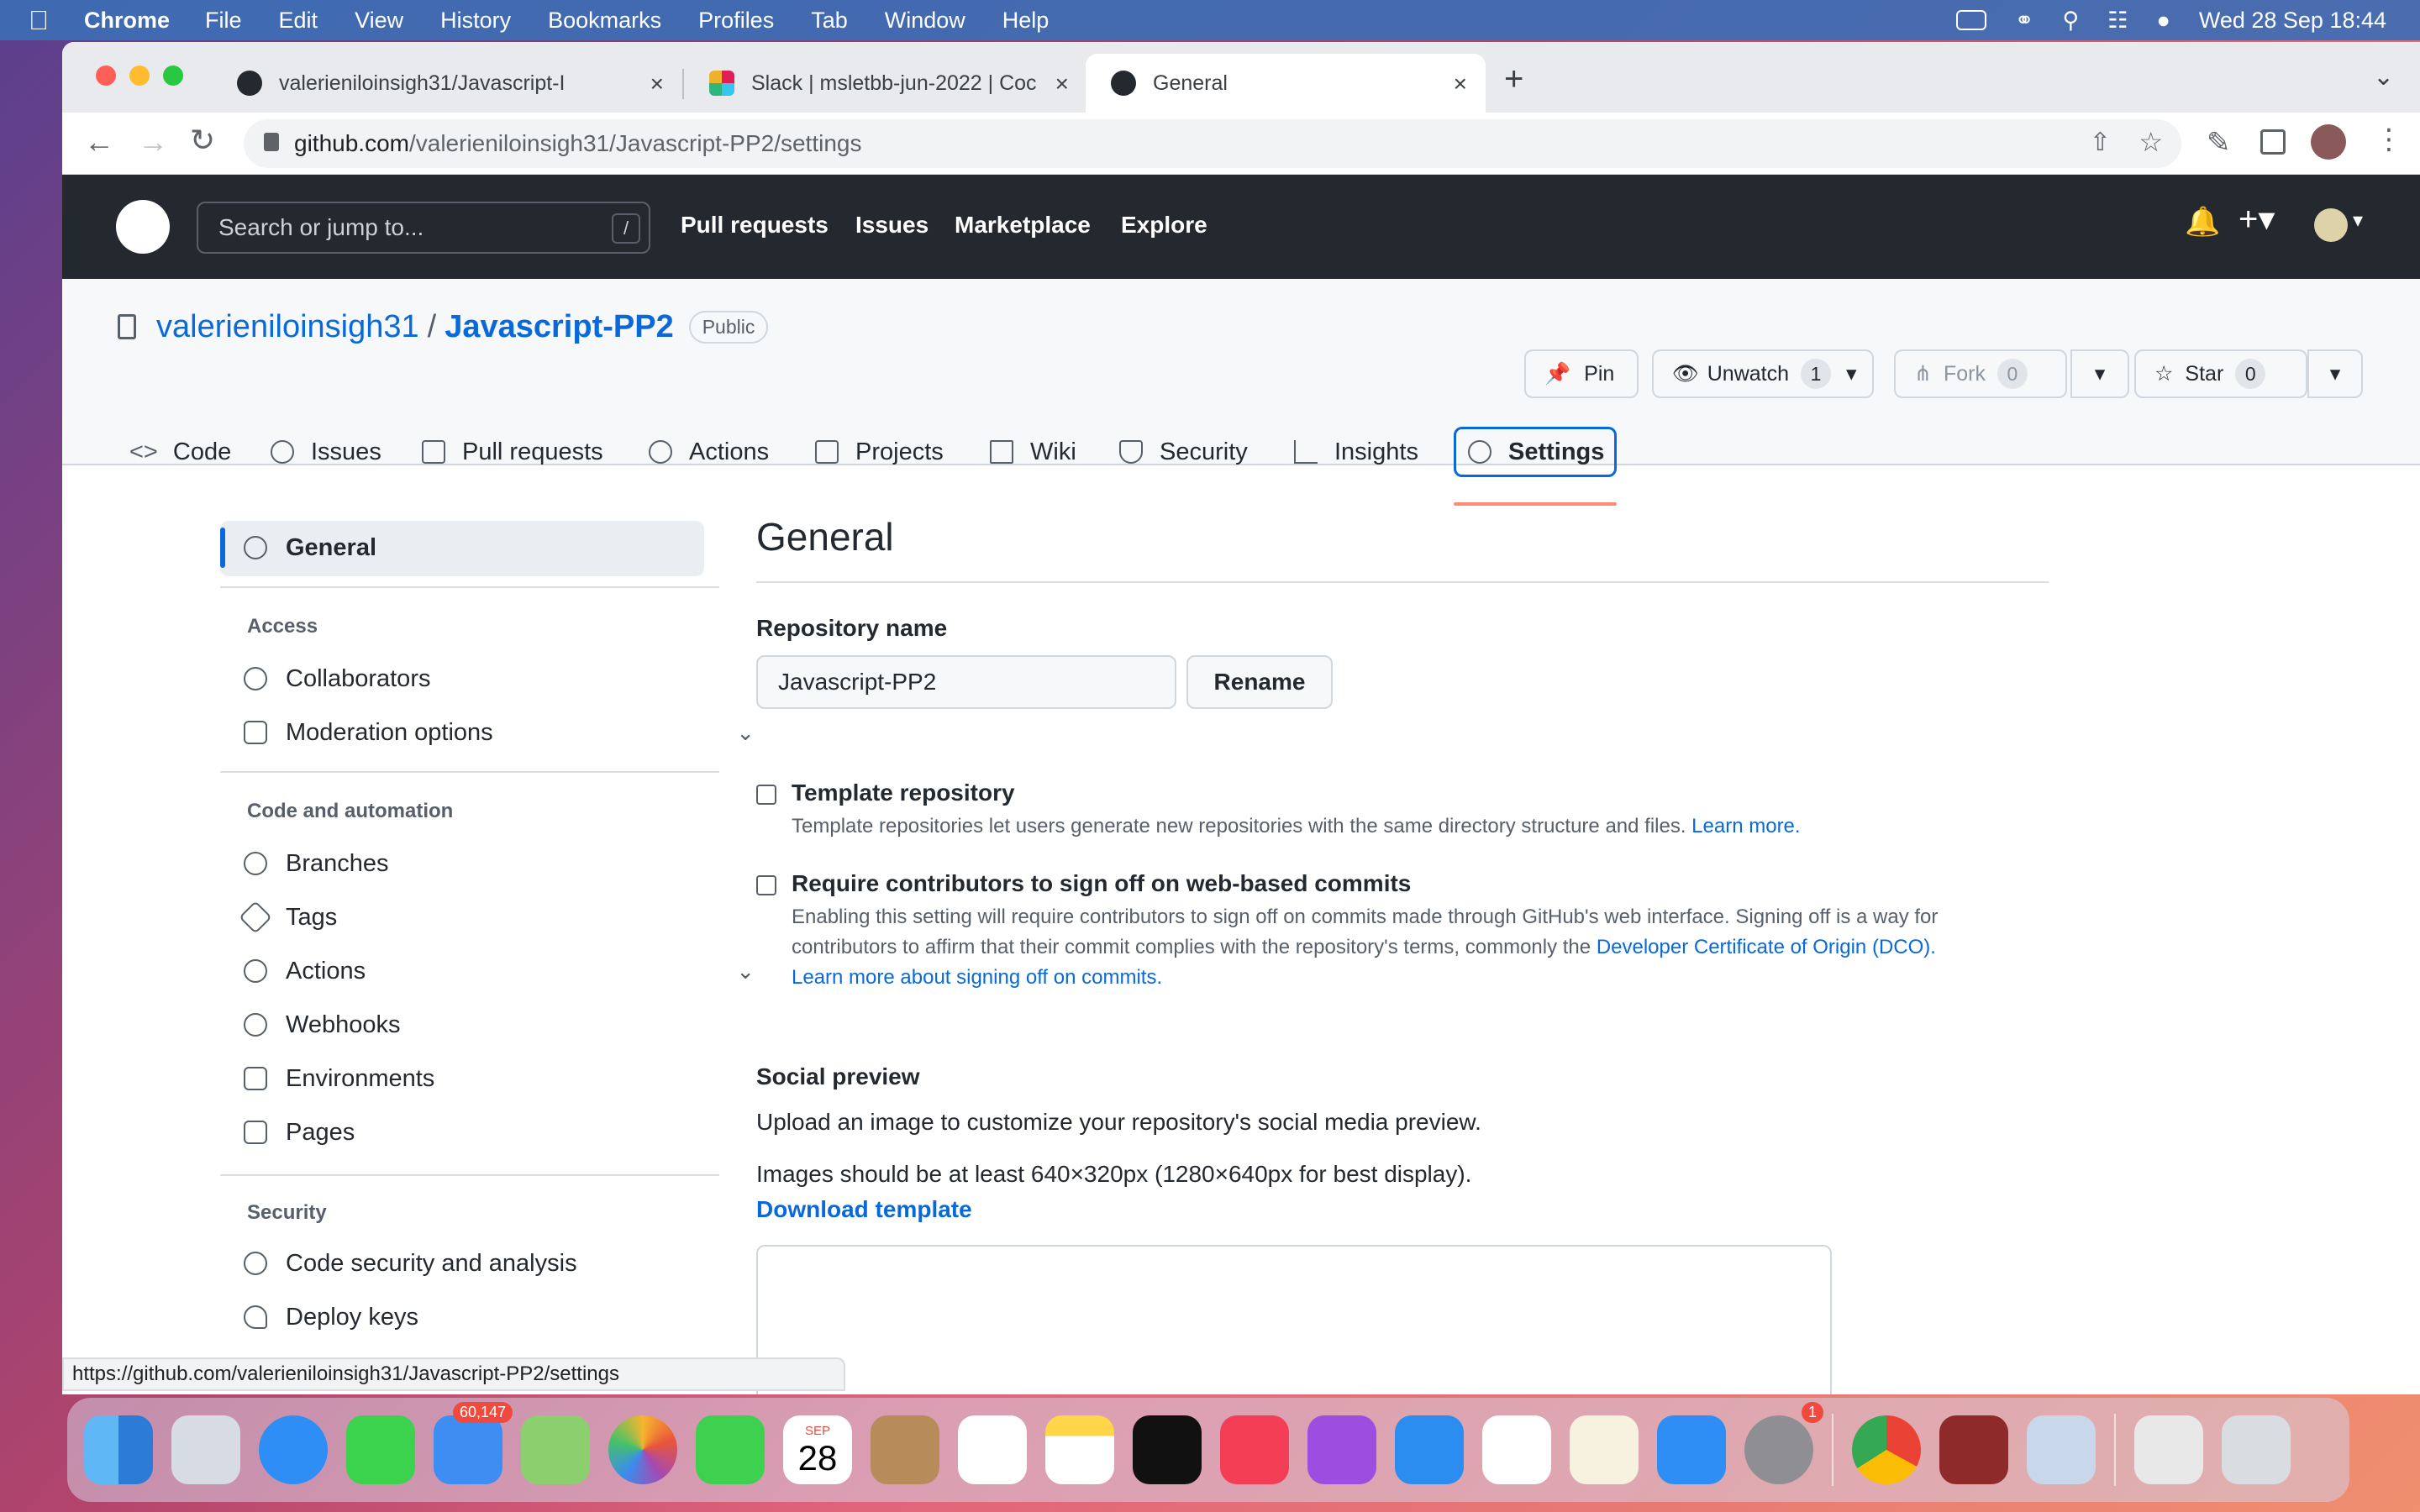 The image size is (2420, 1512). Describe the element at coordinates (1023, 225) in the screenshot. I see `nav-marketplace: Marketplace` at that location.